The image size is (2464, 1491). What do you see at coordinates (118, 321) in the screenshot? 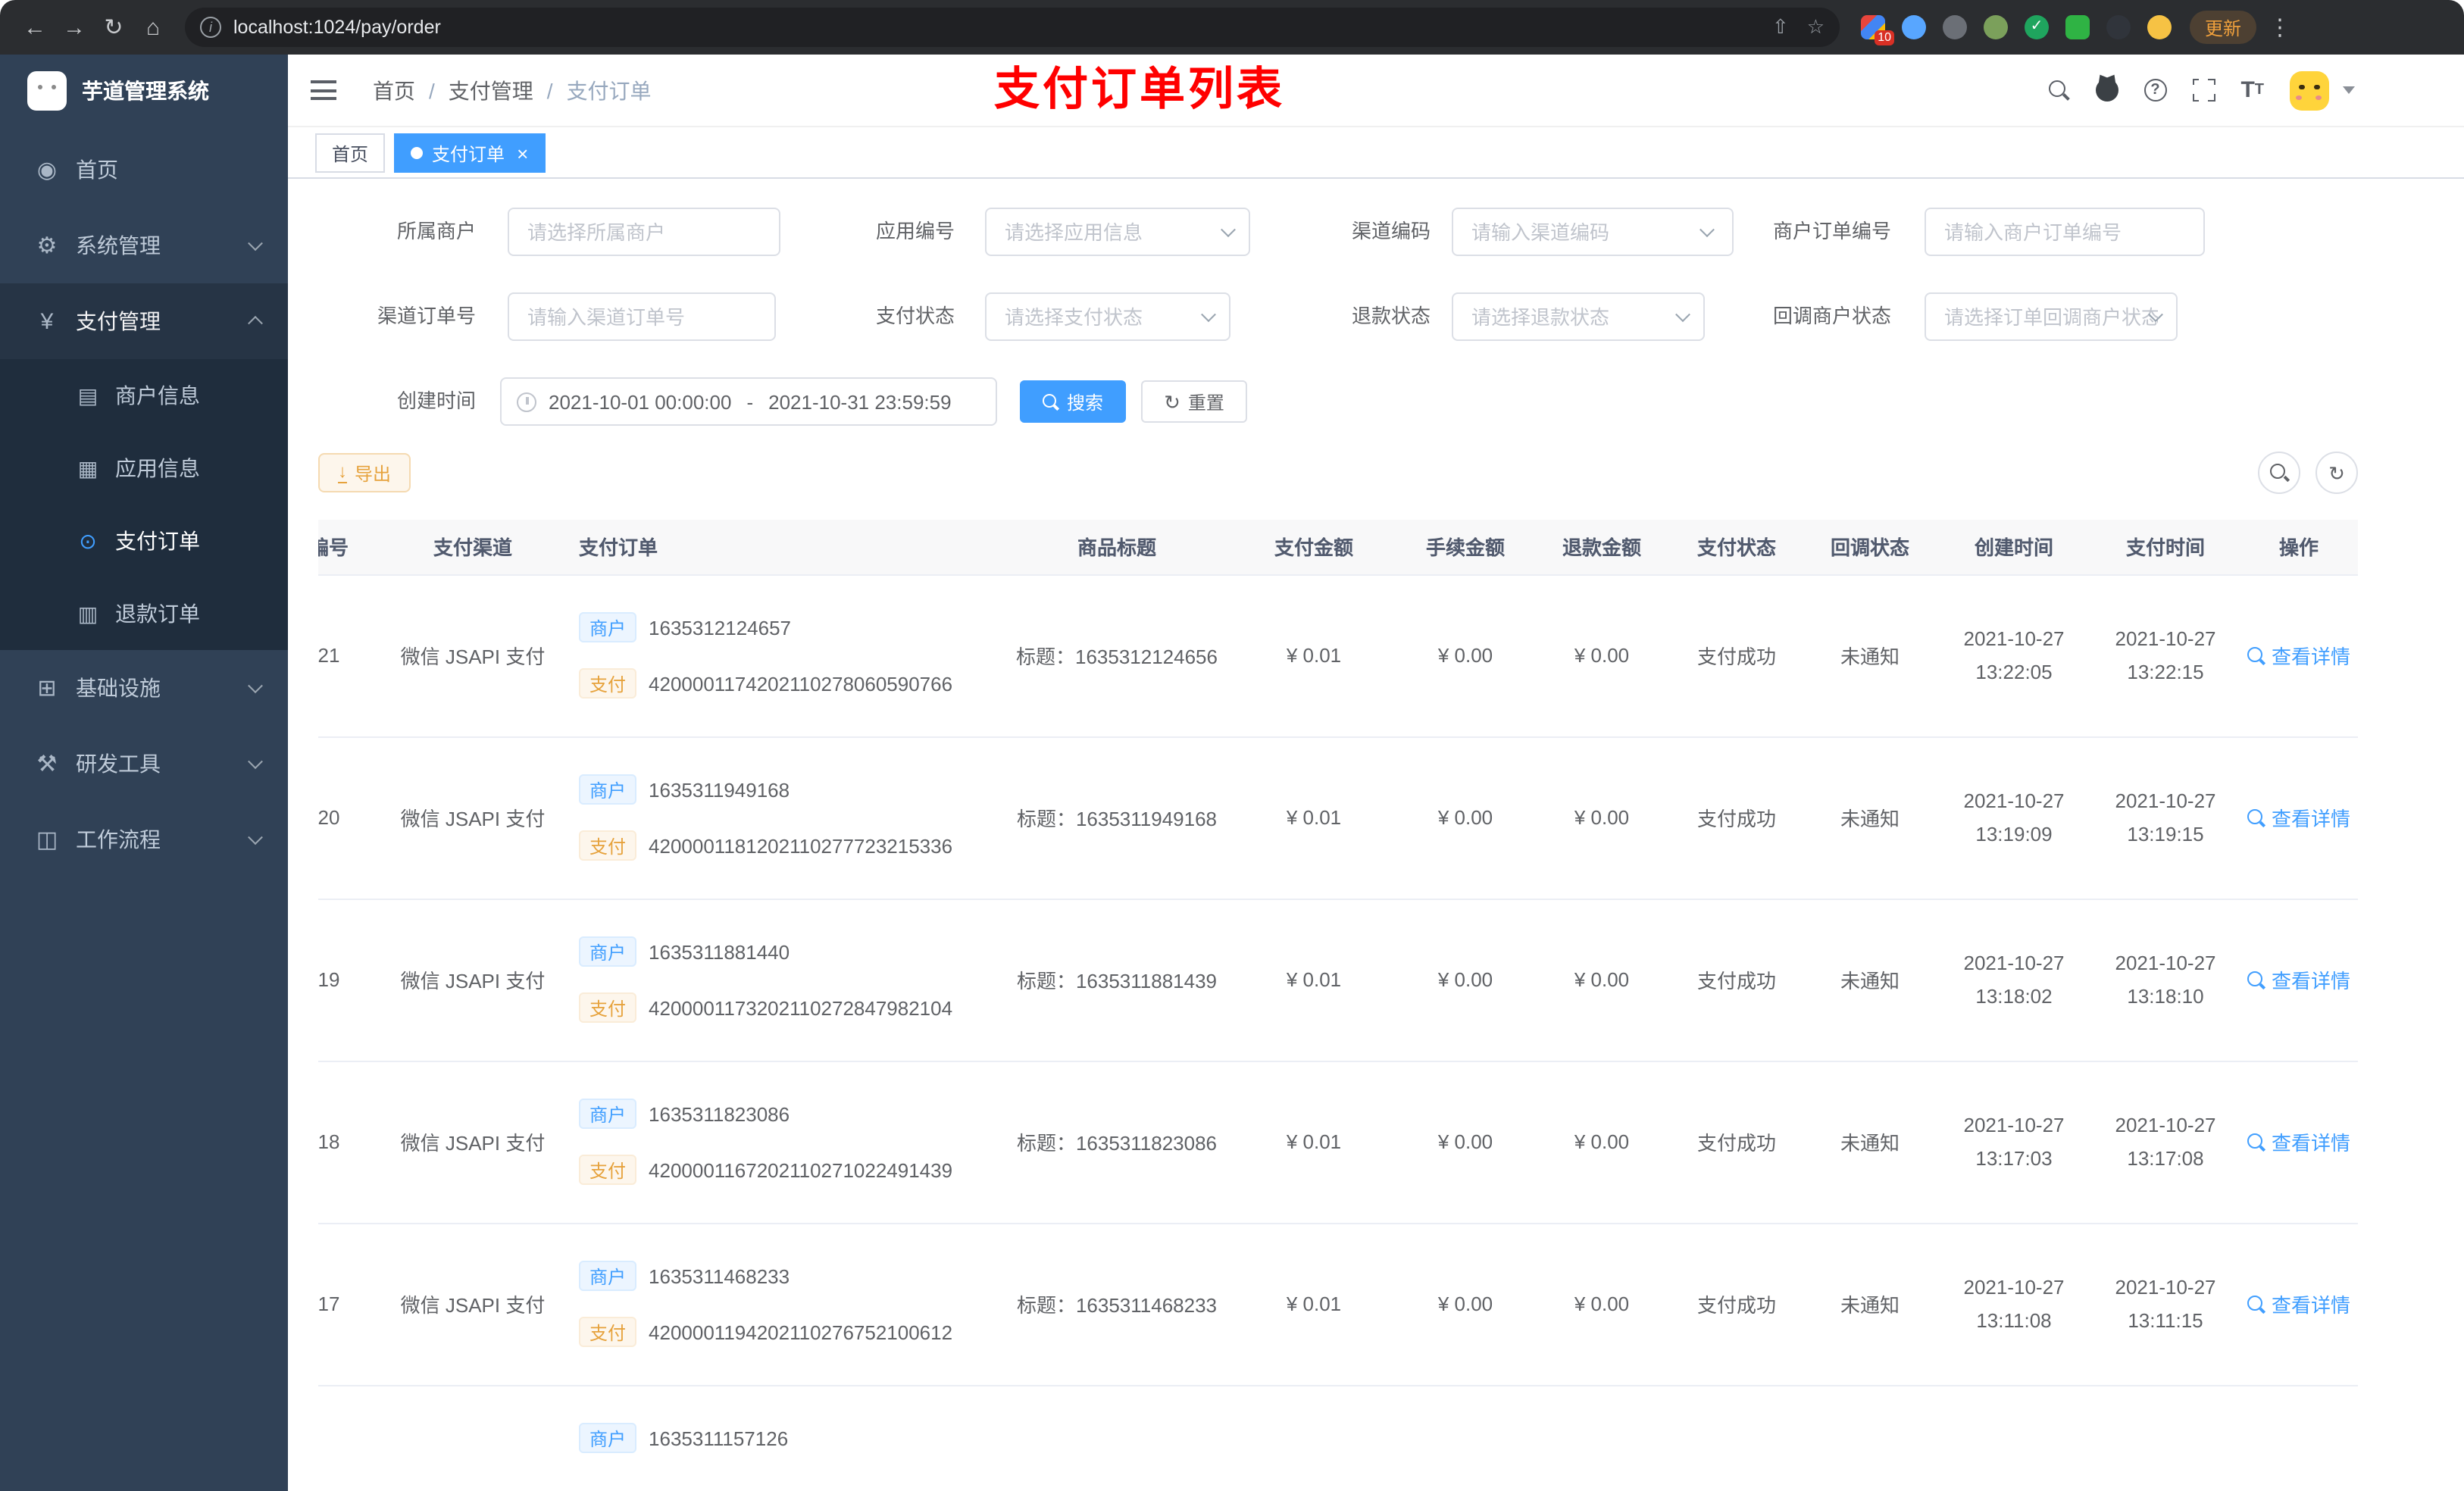
I see `sidebar-item-label: 支付管理` at bounding box center [118, 321].